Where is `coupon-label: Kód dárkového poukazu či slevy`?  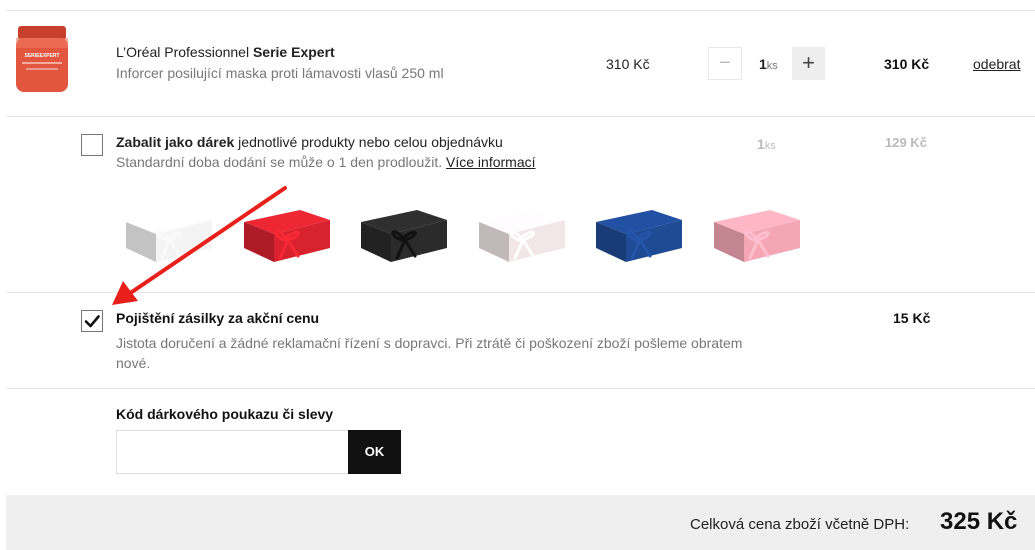
coupon-label: Kód dárkového poukazu či slevy is located at coordinates (225, 414).